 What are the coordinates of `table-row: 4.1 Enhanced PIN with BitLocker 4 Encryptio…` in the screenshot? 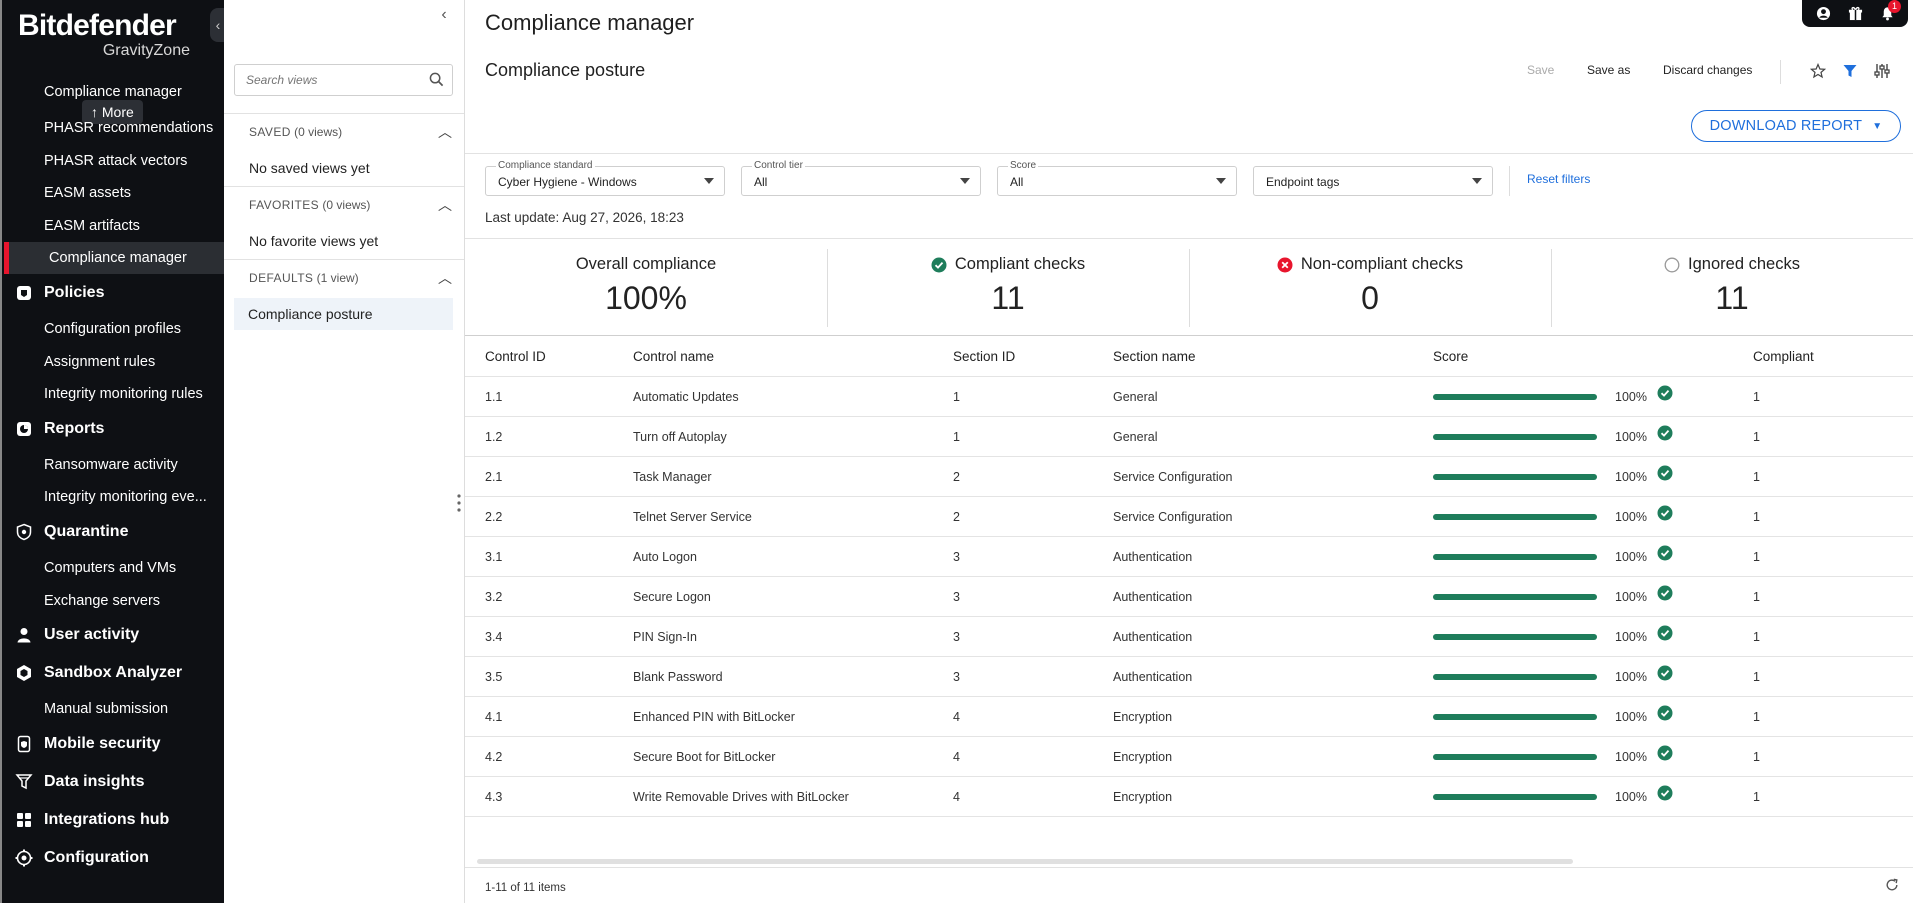 It's located at (1189, 717).